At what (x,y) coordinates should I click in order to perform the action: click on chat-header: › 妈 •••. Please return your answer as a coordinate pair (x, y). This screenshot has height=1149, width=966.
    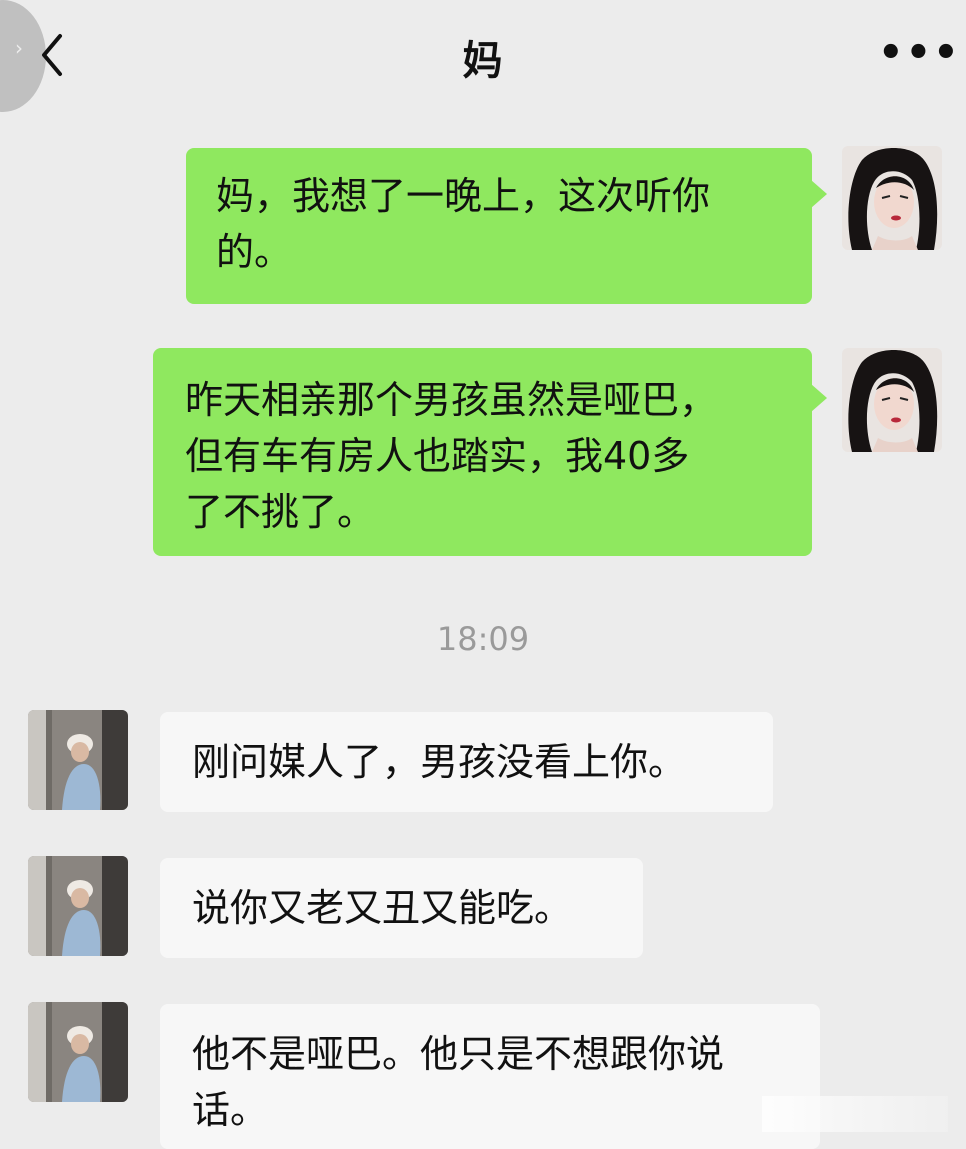
    Looking at the image, I should click on (483, 56).